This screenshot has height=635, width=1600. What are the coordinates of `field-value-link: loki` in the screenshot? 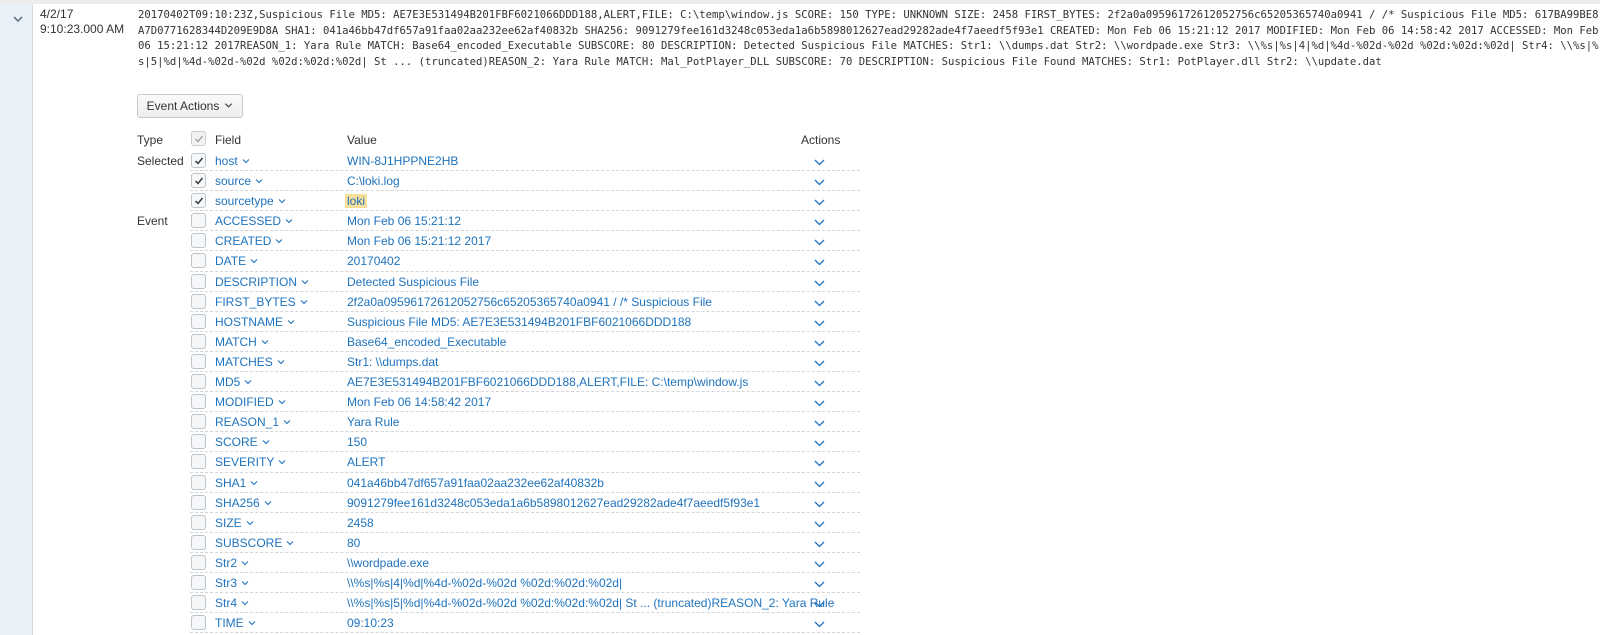 It's located at (356, 201).